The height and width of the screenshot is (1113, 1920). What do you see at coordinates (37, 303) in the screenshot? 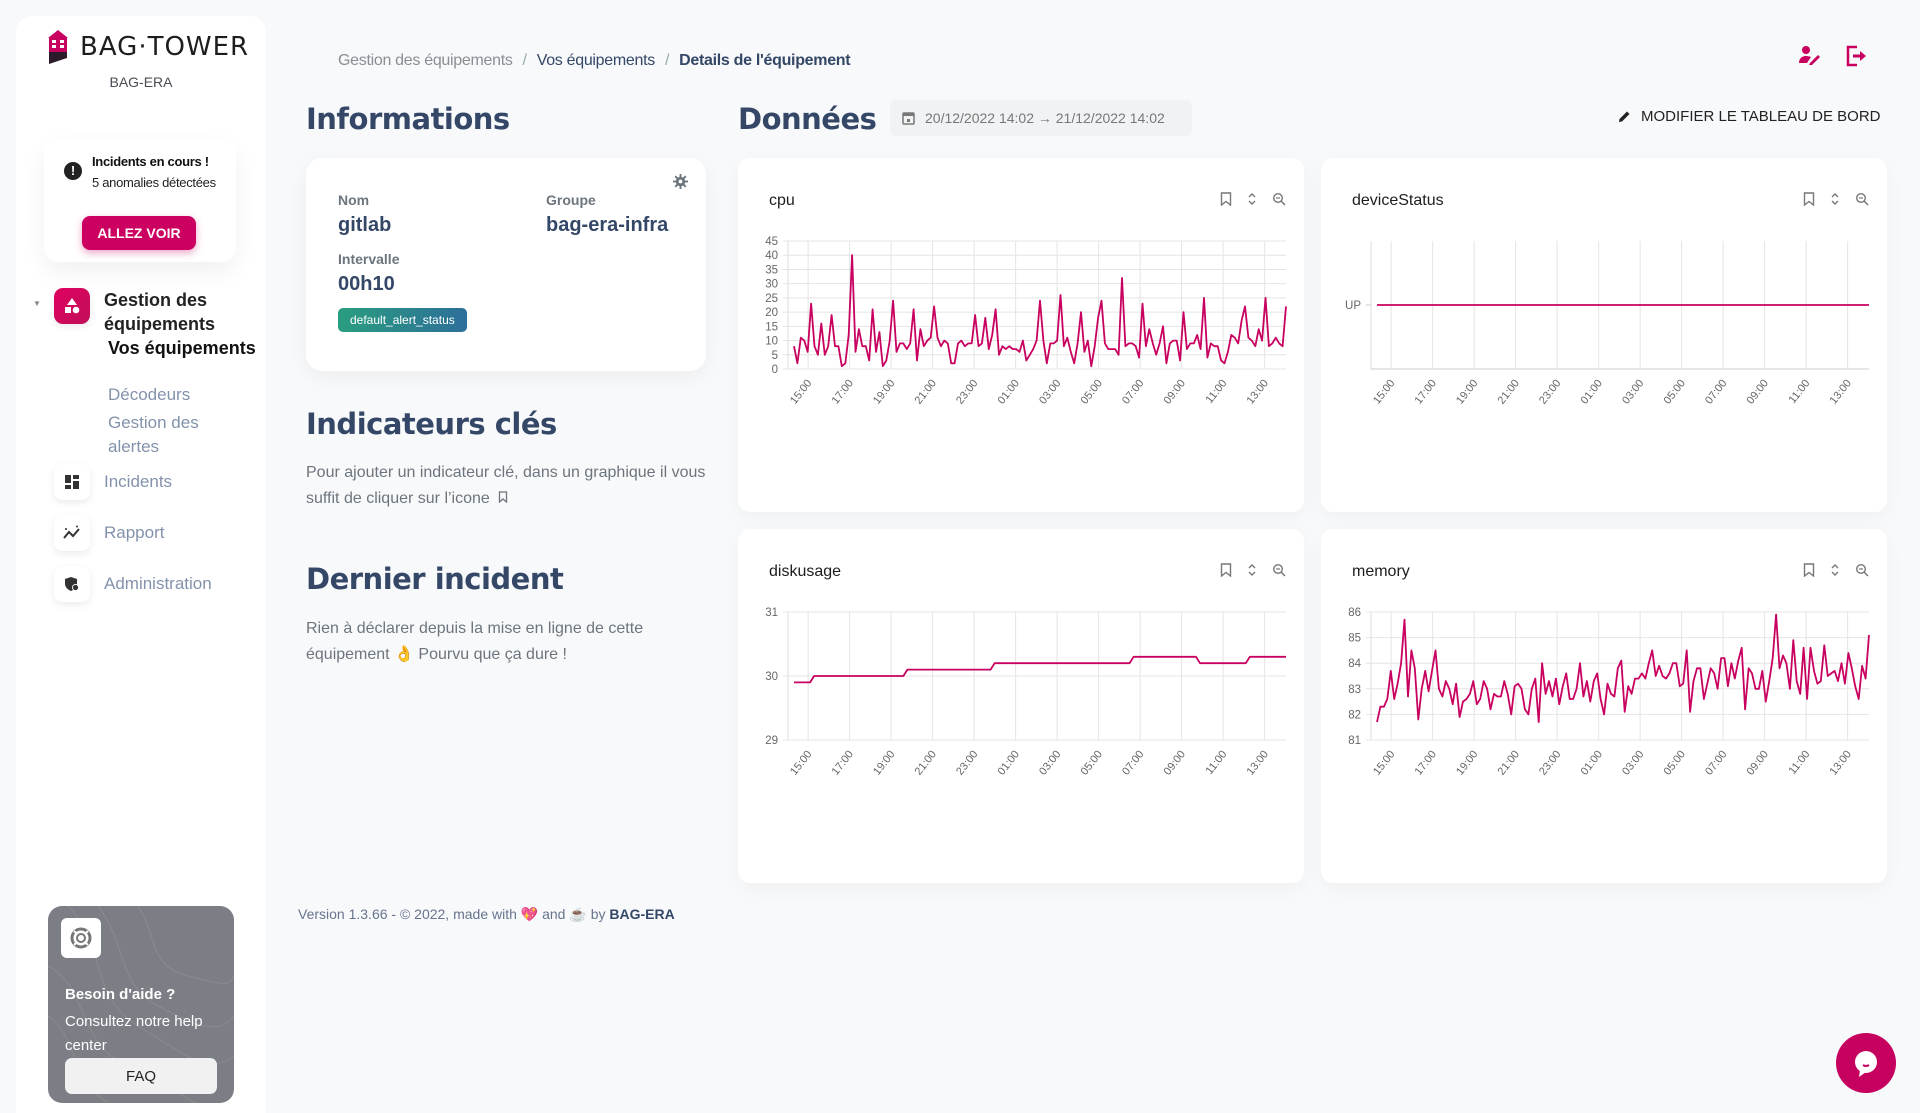
I see `collapse-caret-icon: ▼` at bounding box center [37, 303].